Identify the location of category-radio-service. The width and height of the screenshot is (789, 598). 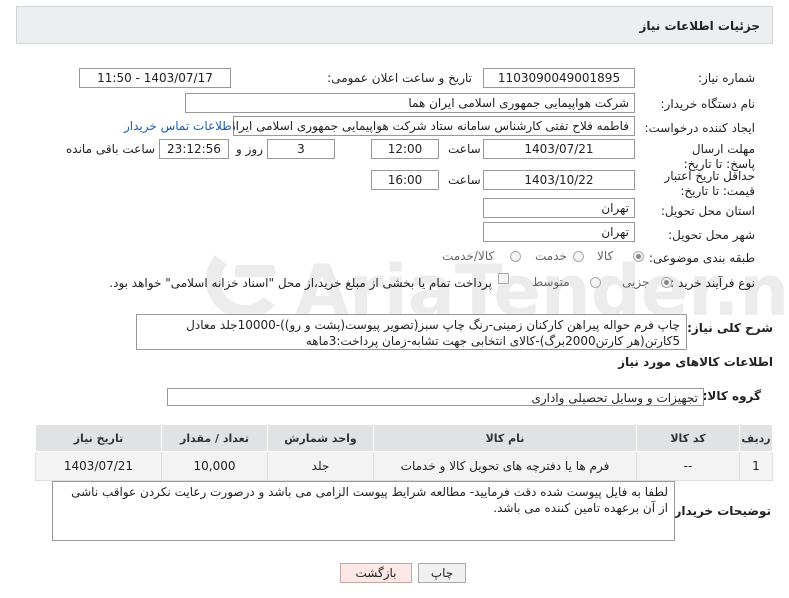
(578, 256).